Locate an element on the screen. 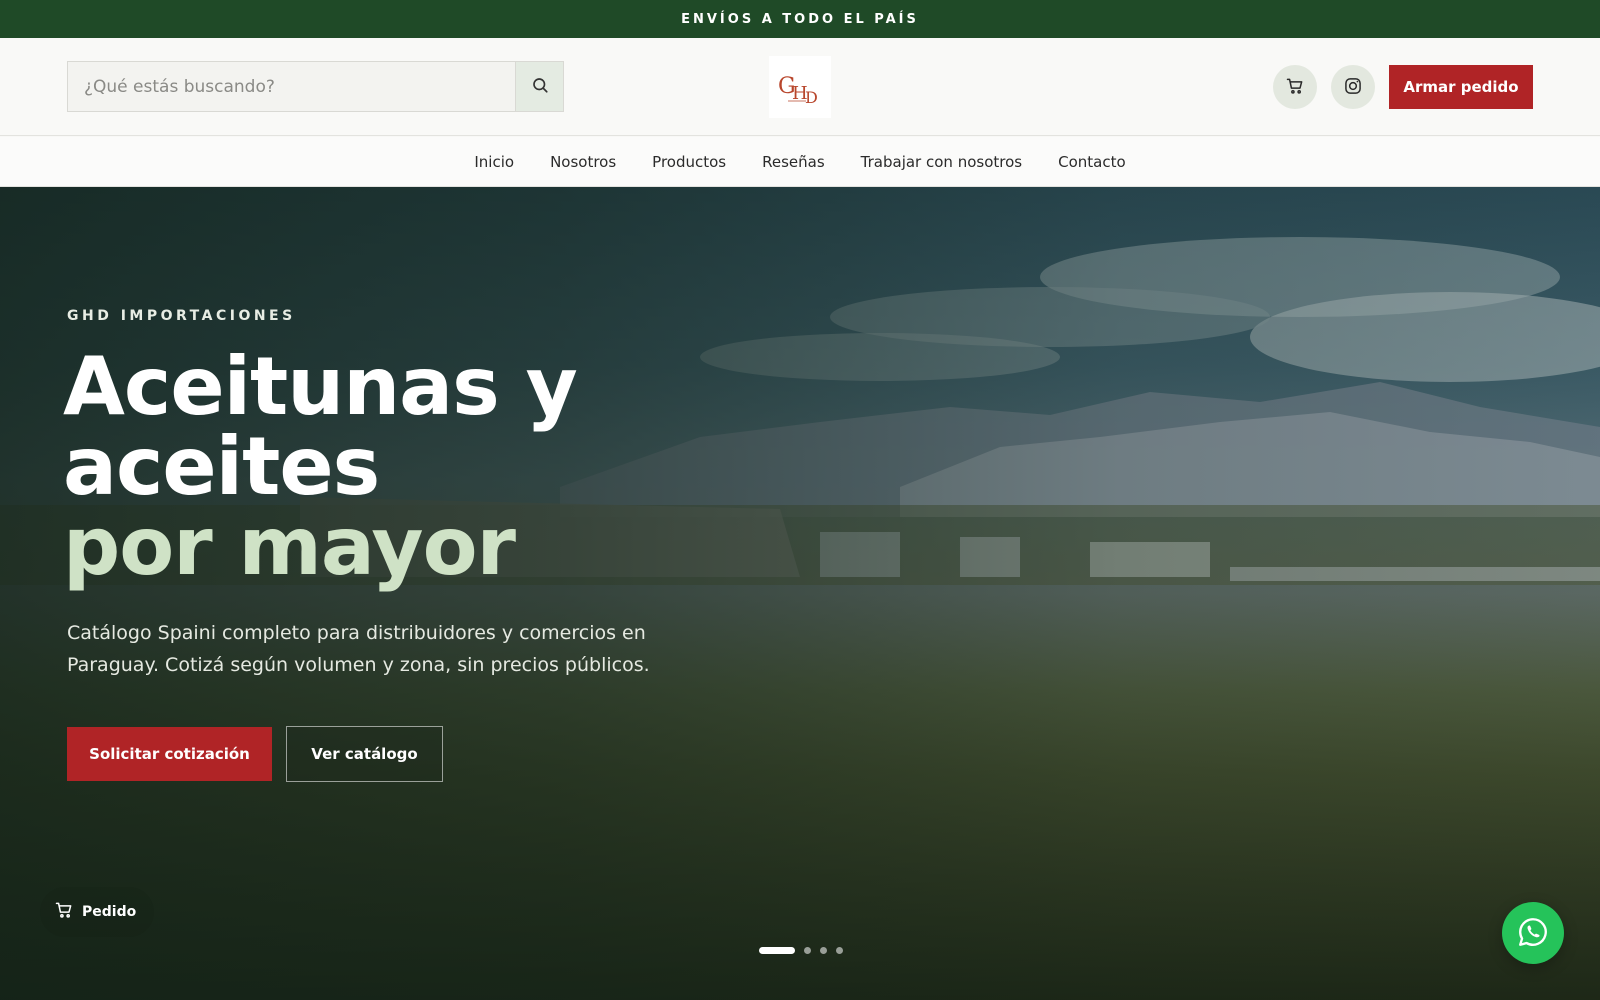 Image resolution: width=1600 pixels, height=1000 pixels. cart-button is located at coordinates (1295, 87).